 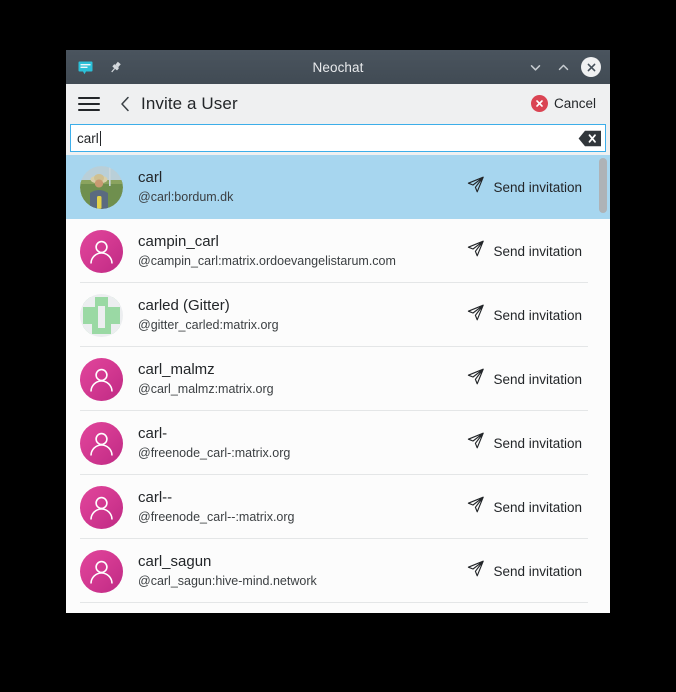 What do you see at coordinates (206, 389) in the screenshot?
I see `user-matrix-id: @carl_malmz:matrix.org` at bounding box center [206, 389].